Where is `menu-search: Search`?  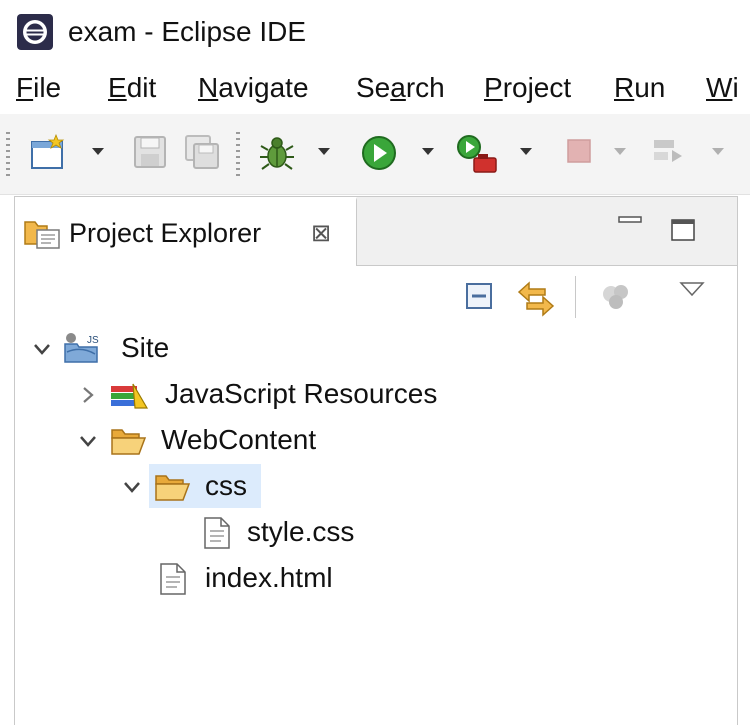 menu-search: Search is located at coordinates (400, 88).